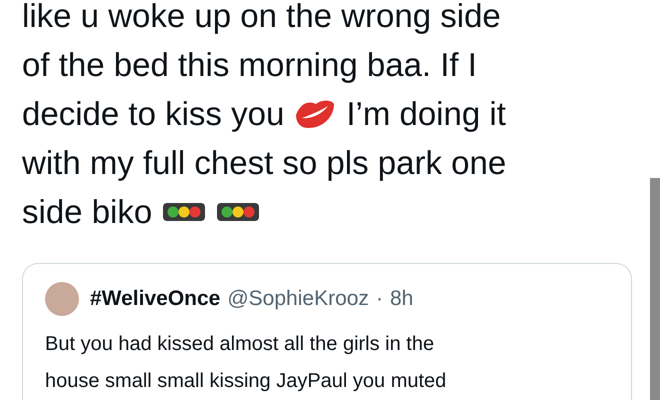 The image size is (660, 400). Describe the element at coordinates (155, 299) in the screenshot. I see `display-name: #WeliveOnce` at that location.